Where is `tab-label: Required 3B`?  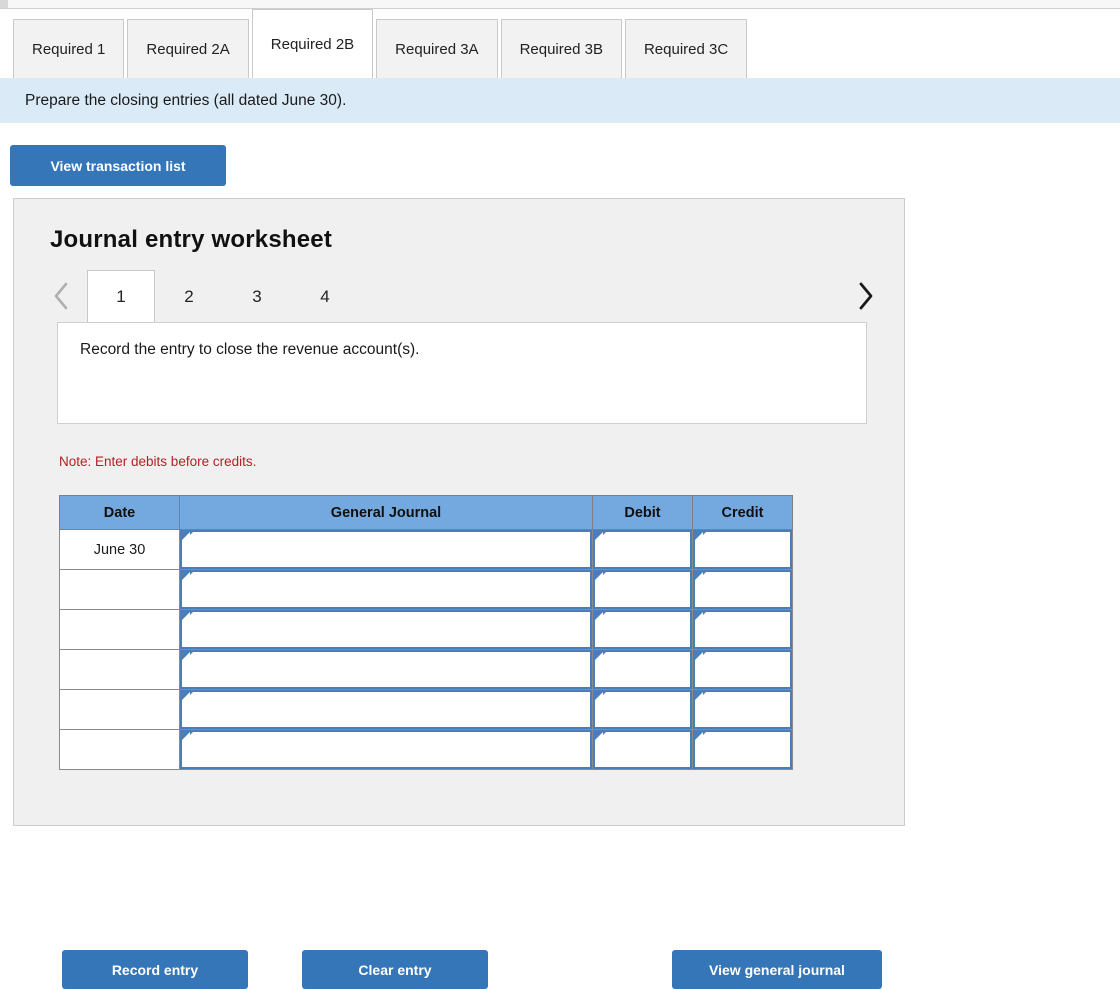
tab-label: Required 3B is located at coordinates (561, 49).